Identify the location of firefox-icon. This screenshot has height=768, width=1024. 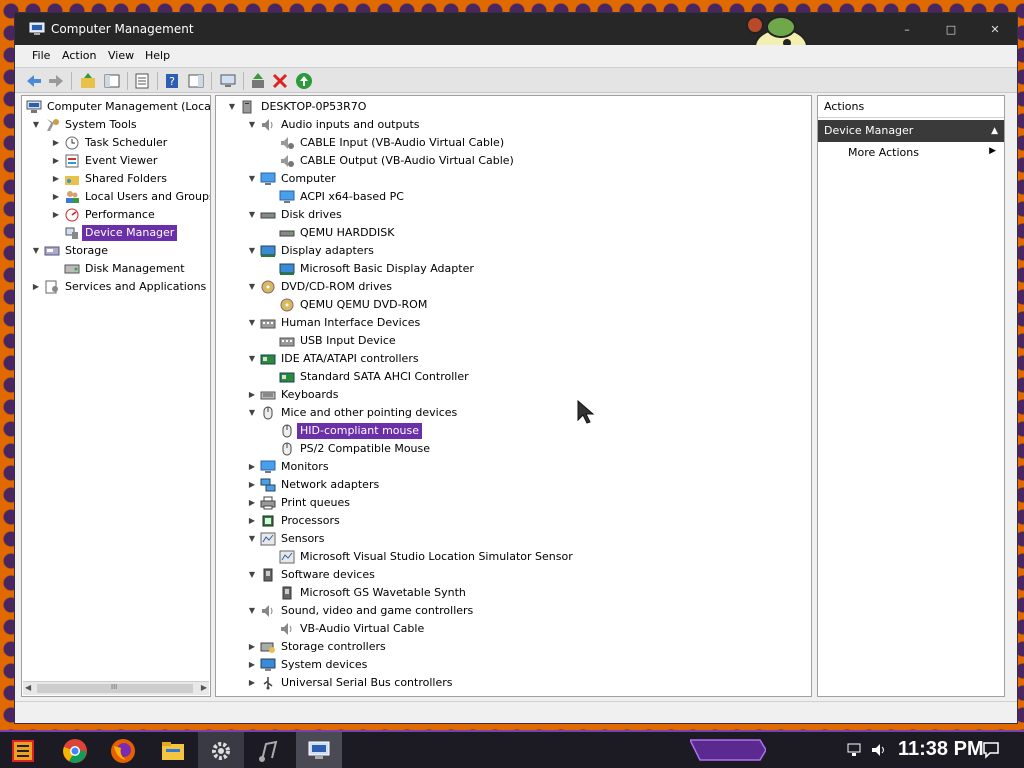
(123, 751).